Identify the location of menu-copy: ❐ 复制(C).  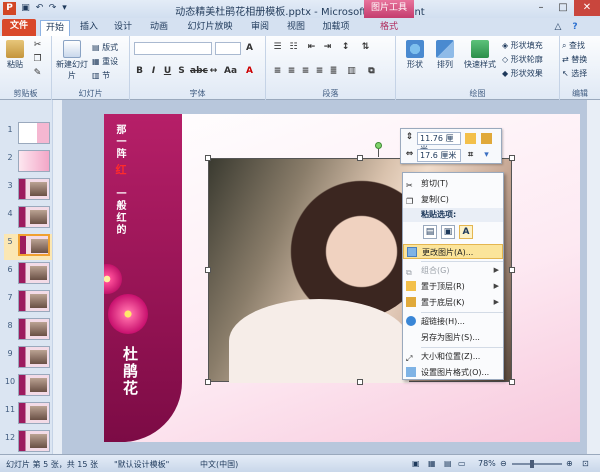
(453, 199).